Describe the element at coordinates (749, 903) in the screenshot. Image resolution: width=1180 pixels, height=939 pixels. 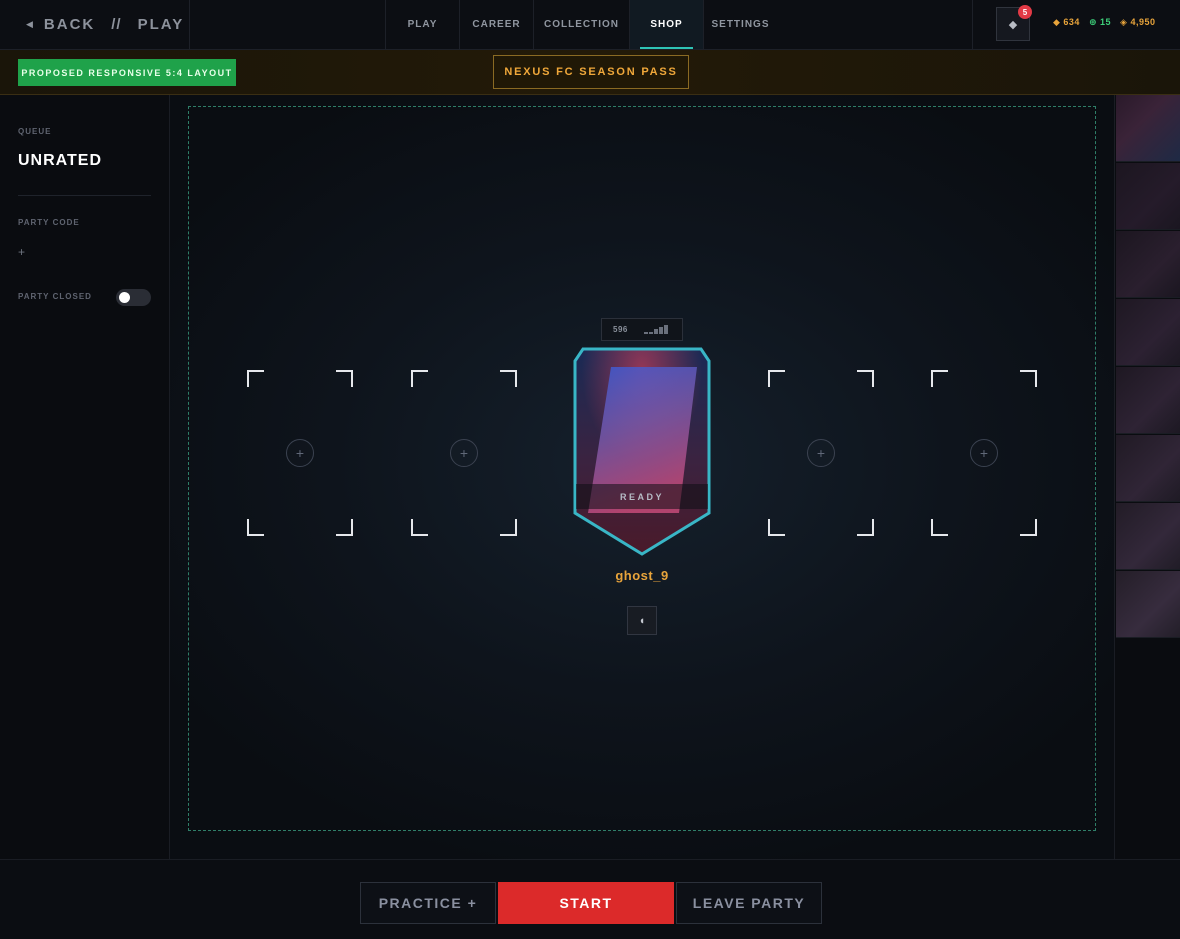
I see `leave-party-button: LEAVE PARTY` at that location.